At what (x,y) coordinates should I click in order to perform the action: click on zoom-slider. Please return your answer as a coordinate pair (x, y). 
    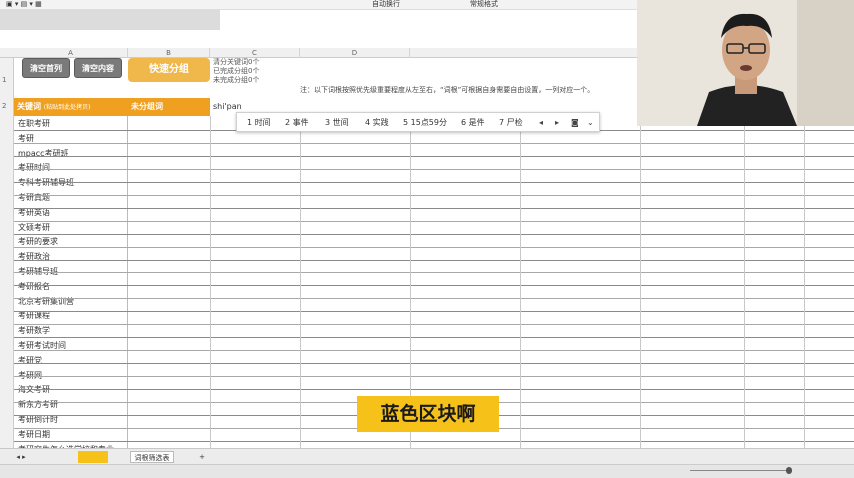
    Looking at the image, I should click on (741, 470).